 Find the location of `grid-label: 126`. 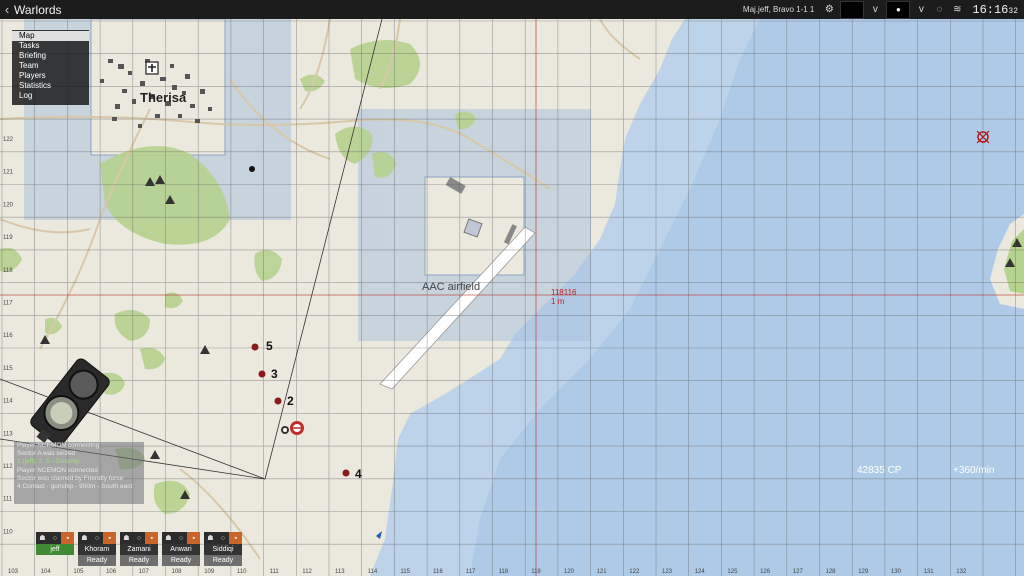

grid-label: 126 is located at coordinates (765, 572).